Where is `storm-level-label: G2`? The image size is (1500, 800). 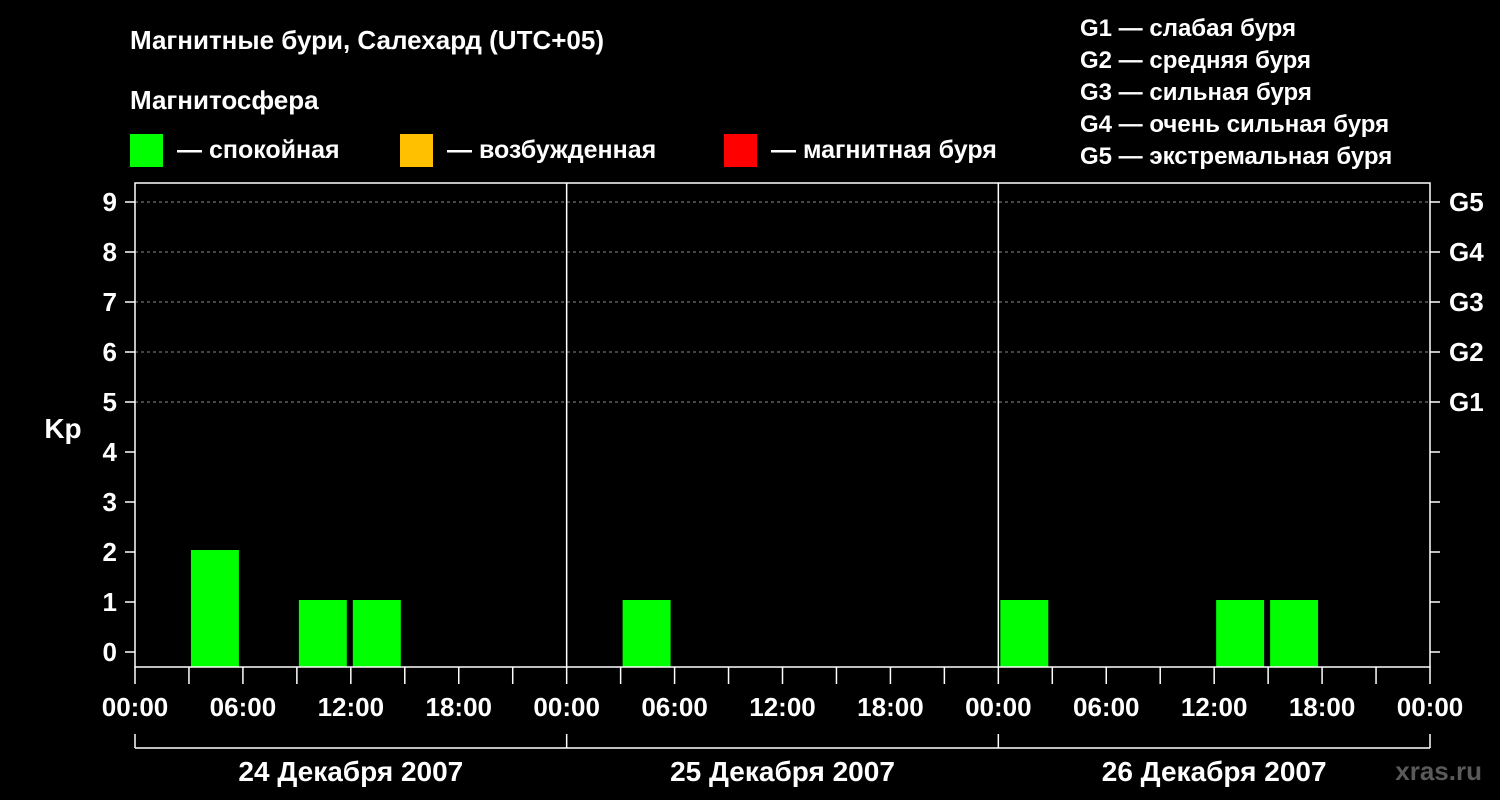 storm-level-label: G2 is located at coordinates (1466, 352).